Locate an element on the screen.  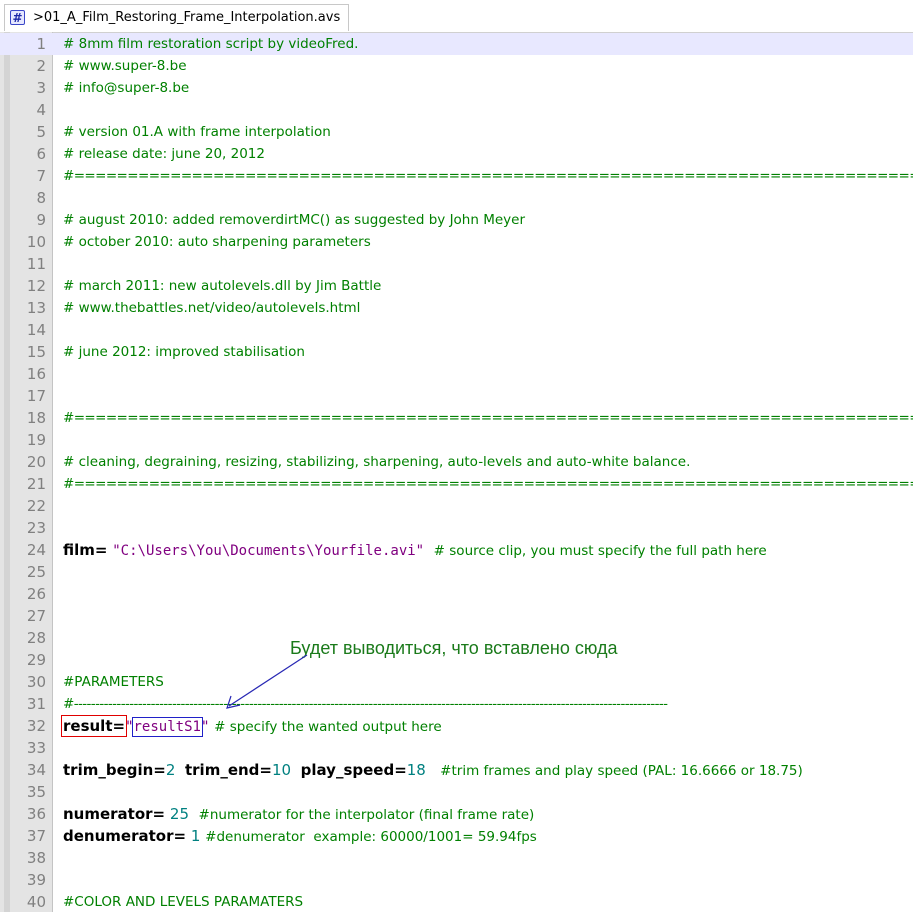
keyword: denumerator= is located at coordinates (125, 836).